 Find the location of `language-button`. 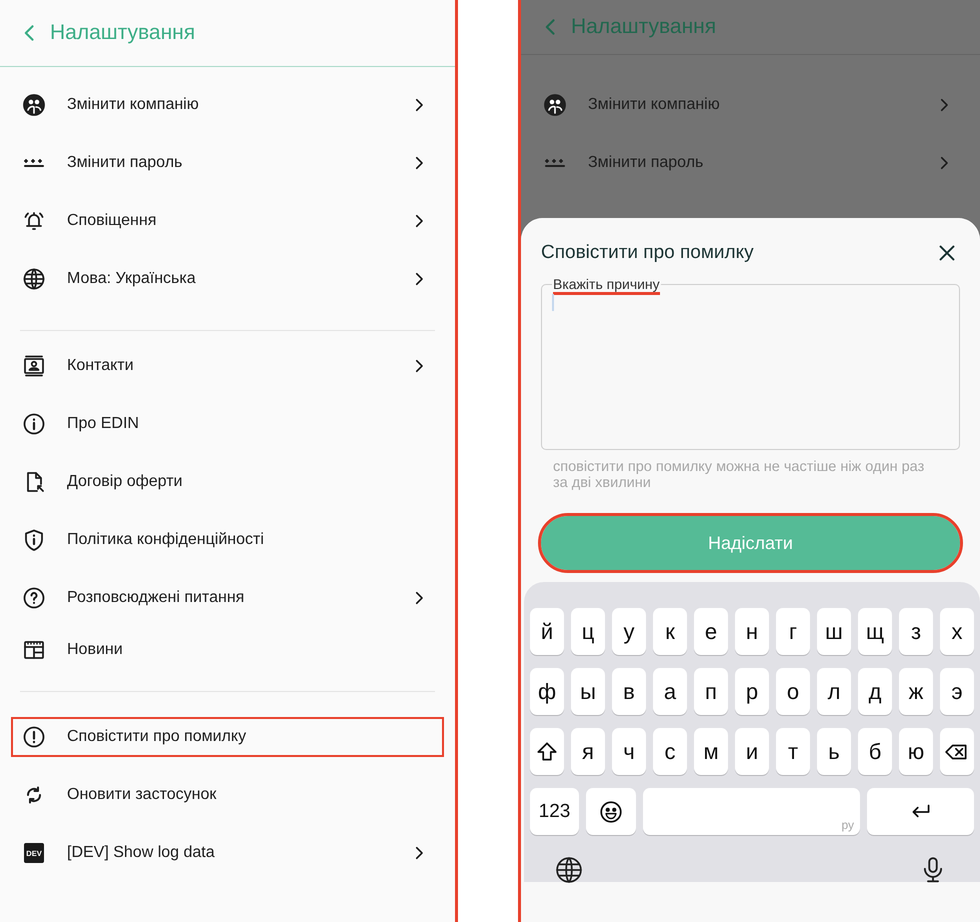

language-button is located at coordinates (569, 870).